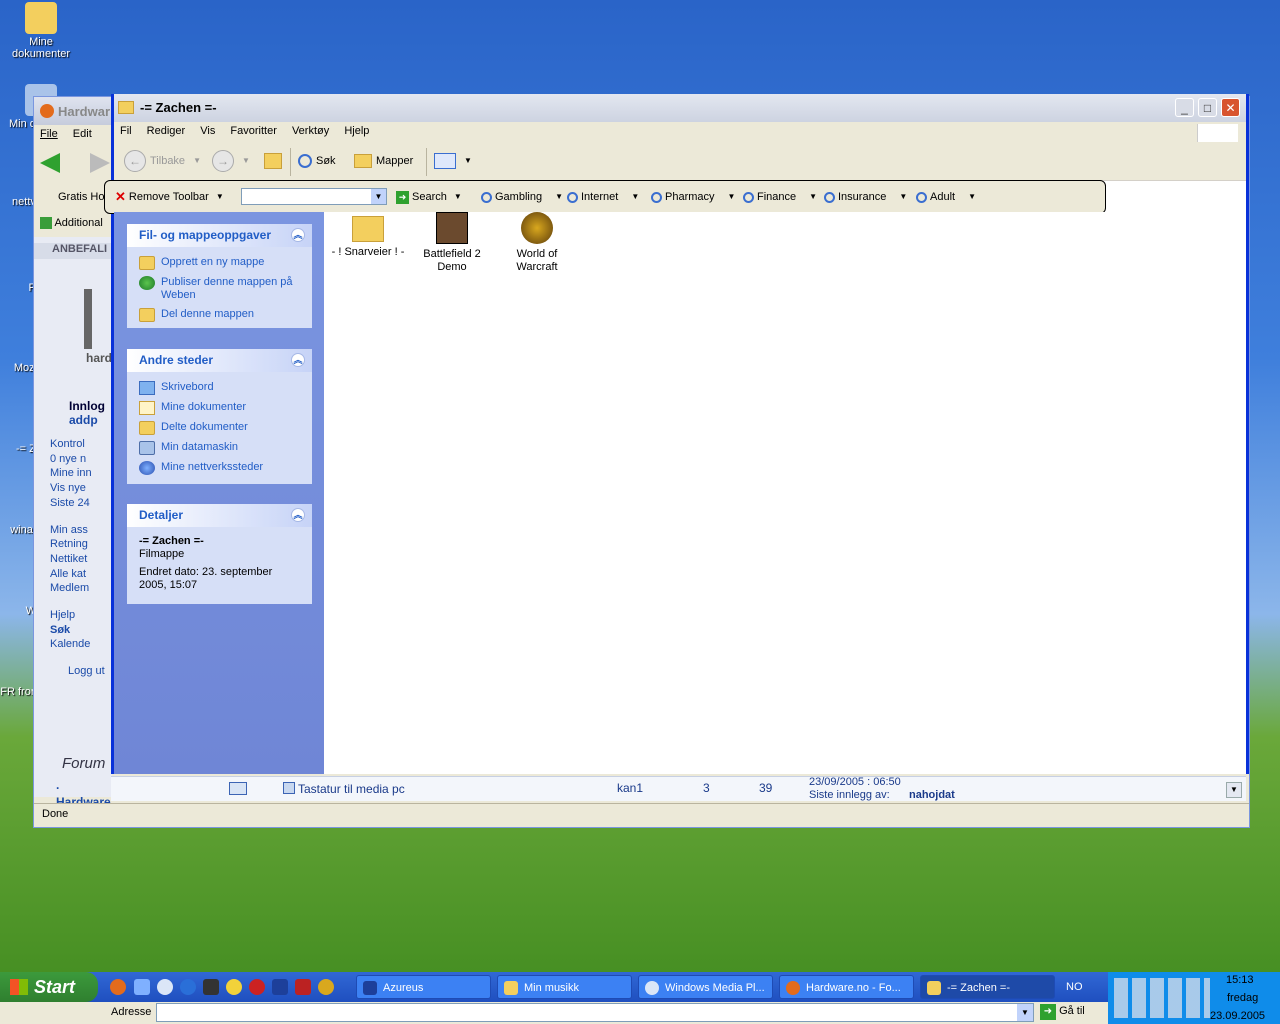 The width and height of the screenshot is (1280, 1024). What do you see at coordinates (429, 197) in the screenshot?
I see `toolbar-search-button: ➜ Search ▼` at bounding box center [429, 197].